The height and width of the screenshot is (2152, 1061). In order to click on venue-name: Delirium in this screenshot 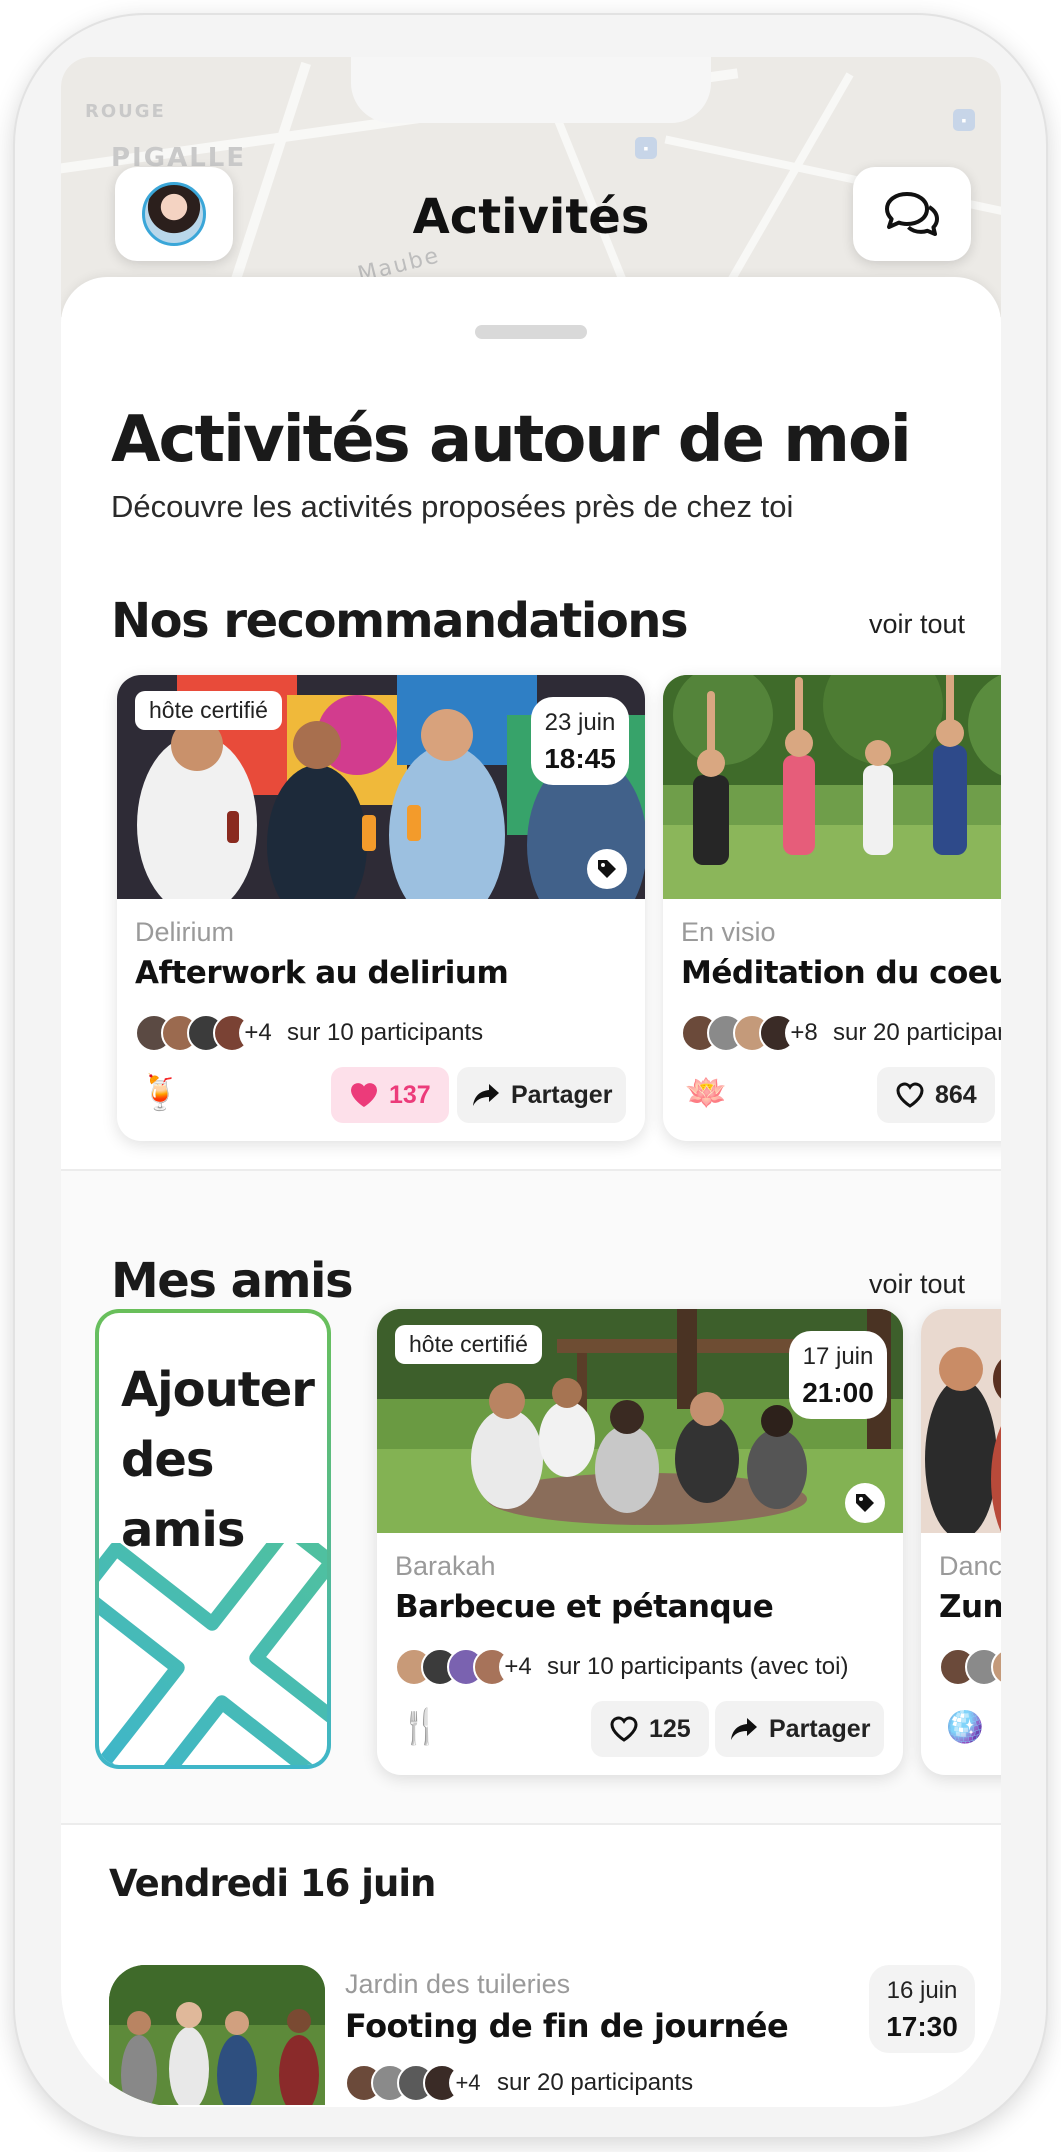, I will do `click(185, 932)`.